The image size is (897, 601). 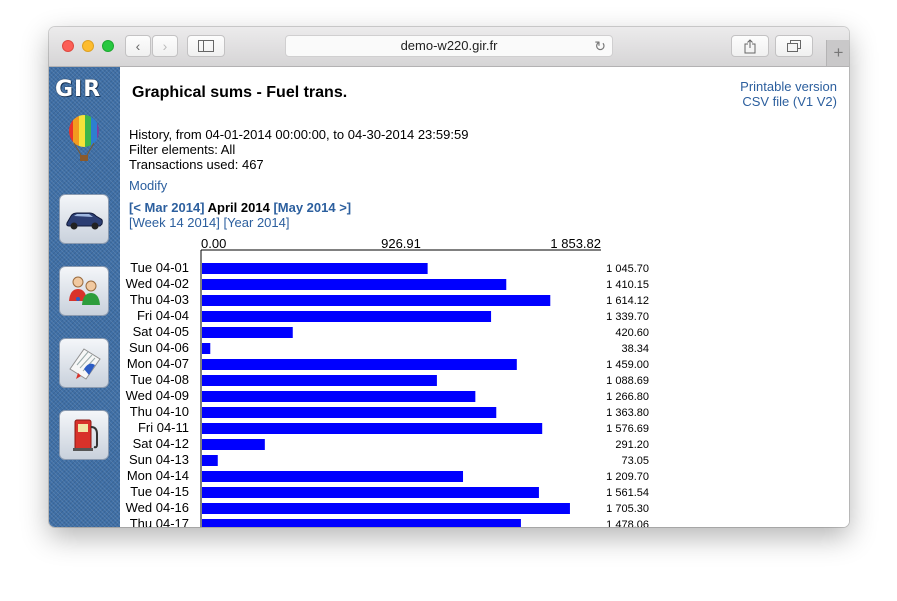 I want to click on period-navigation: [Week 14 2014] [Year 2014], so click(x=209, y=222).